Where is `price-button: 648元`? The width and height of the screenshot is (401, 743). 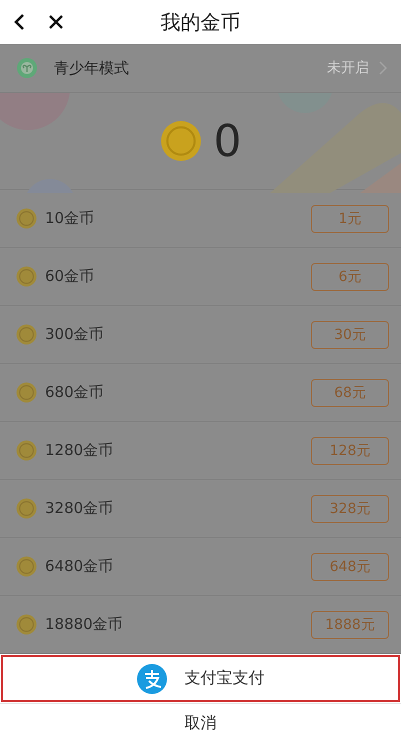
price-button: 648元 is located at coordinates (350, 566).